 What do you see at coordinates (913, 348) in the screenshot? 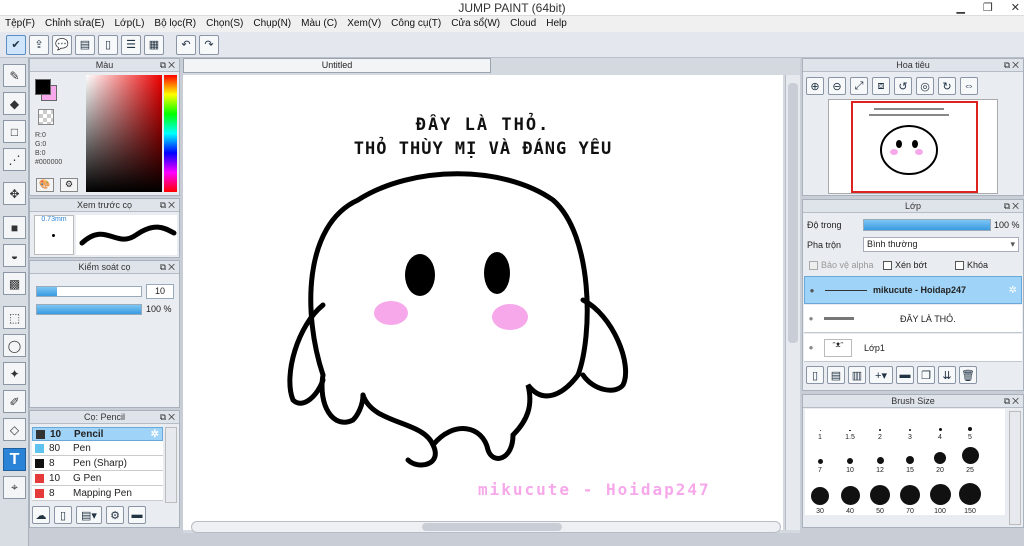
I see `layer-row-layer1: ● ᵔᴥᵔ Lớp1` at bounding box center [913, 348].